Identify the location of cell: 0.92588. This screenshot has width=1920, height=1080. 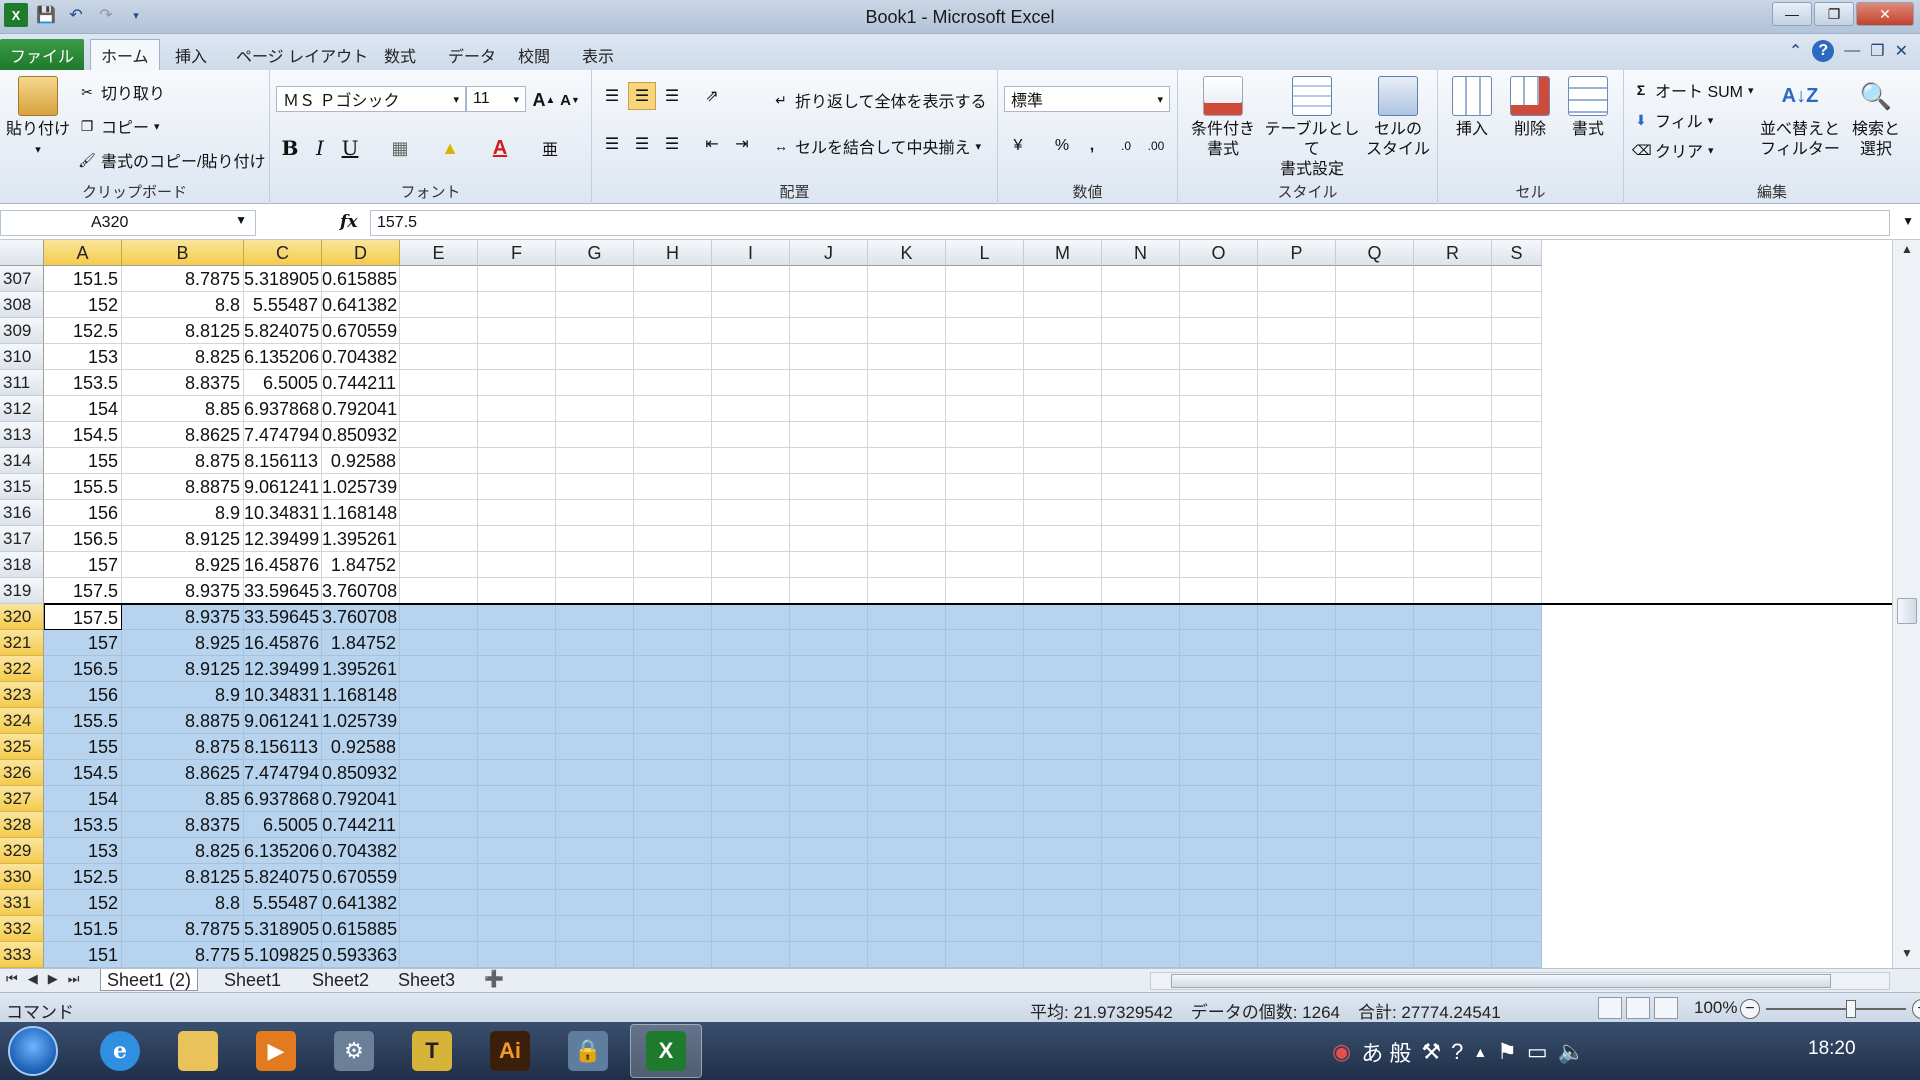
(361, 461).